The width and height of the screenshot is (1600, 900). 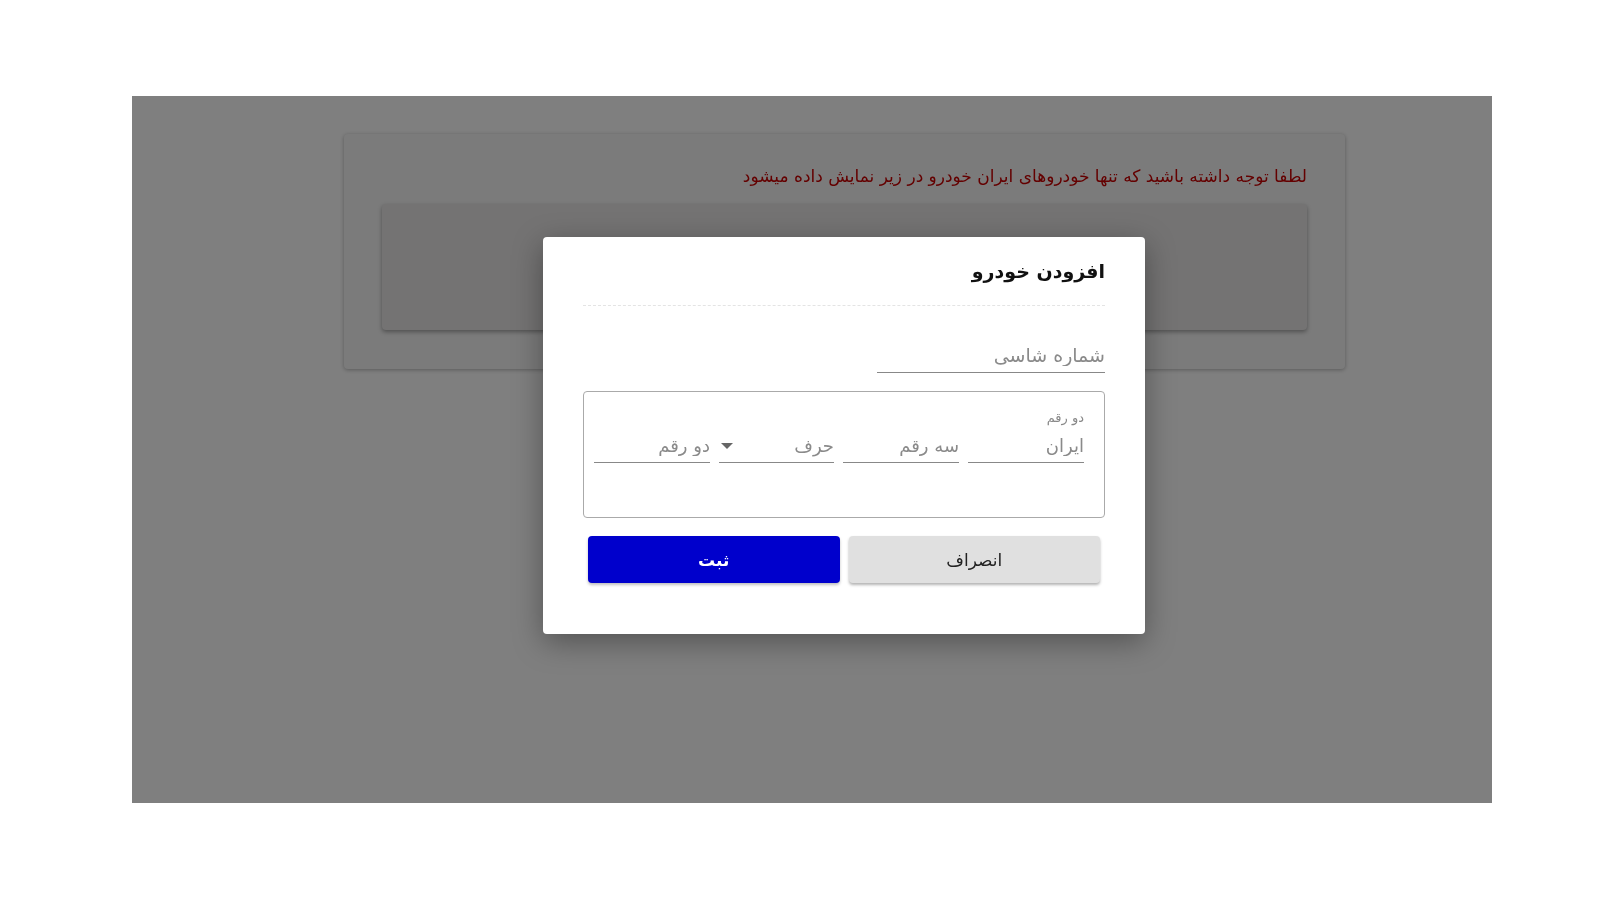 I want to click on caret-icon, so click(x=727, y=445).